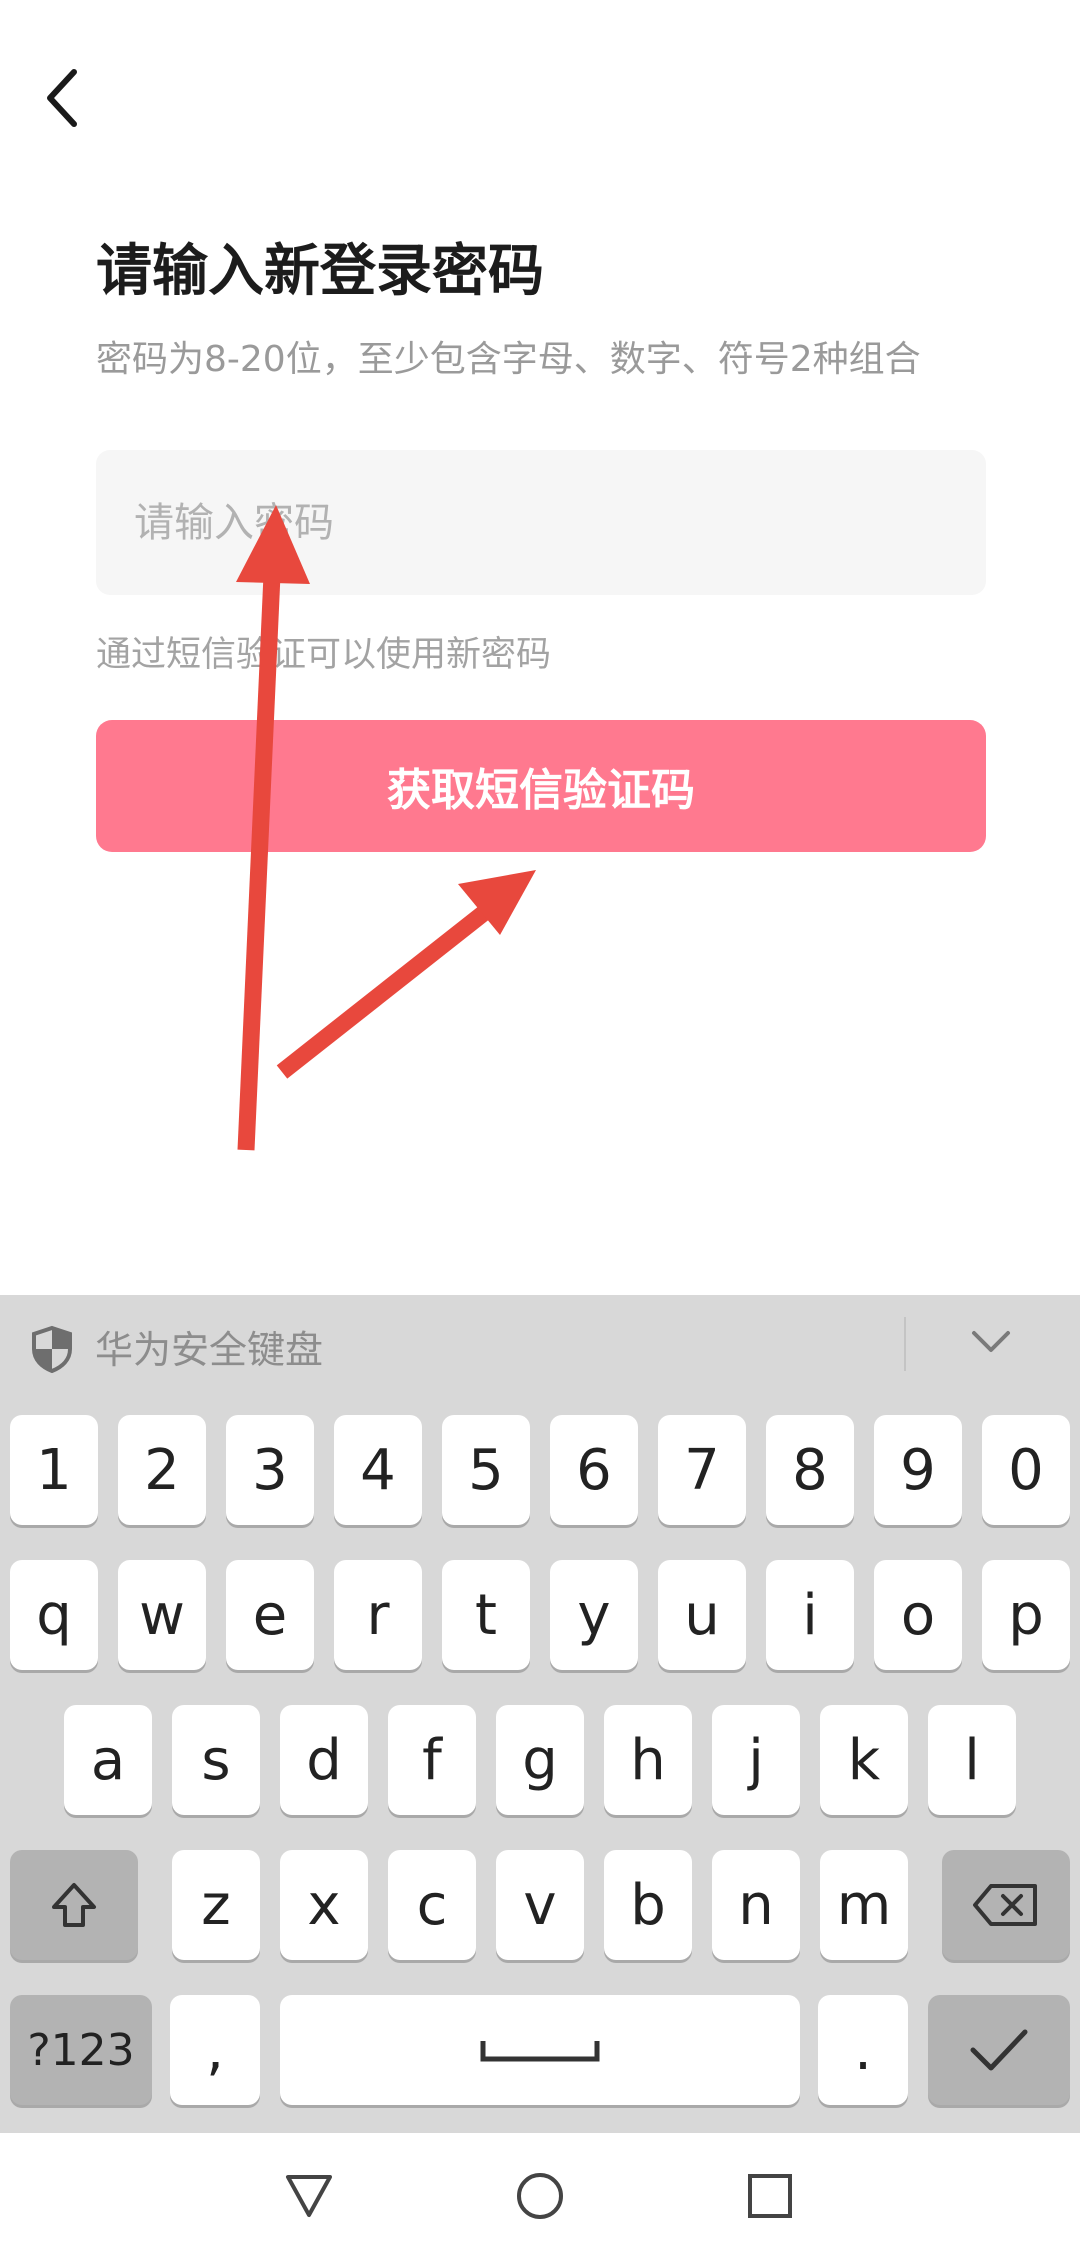  I want to click on letter-key: k, so click(864, 1760).